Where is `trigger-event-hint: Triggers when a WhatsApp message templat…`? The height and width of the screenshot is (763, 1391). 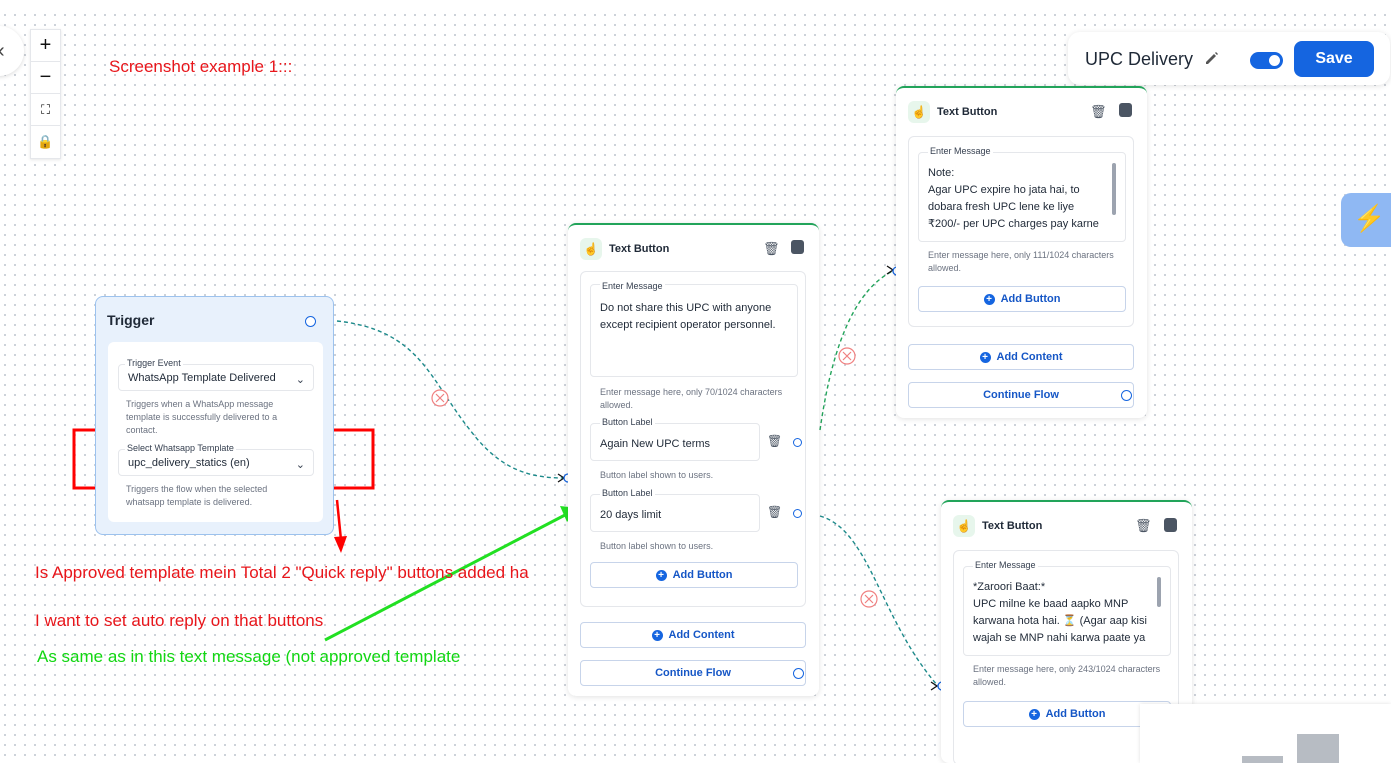 trigger-event-hint: Triggers when a WhatsApp message templat… is located at coordinates (202, 417).